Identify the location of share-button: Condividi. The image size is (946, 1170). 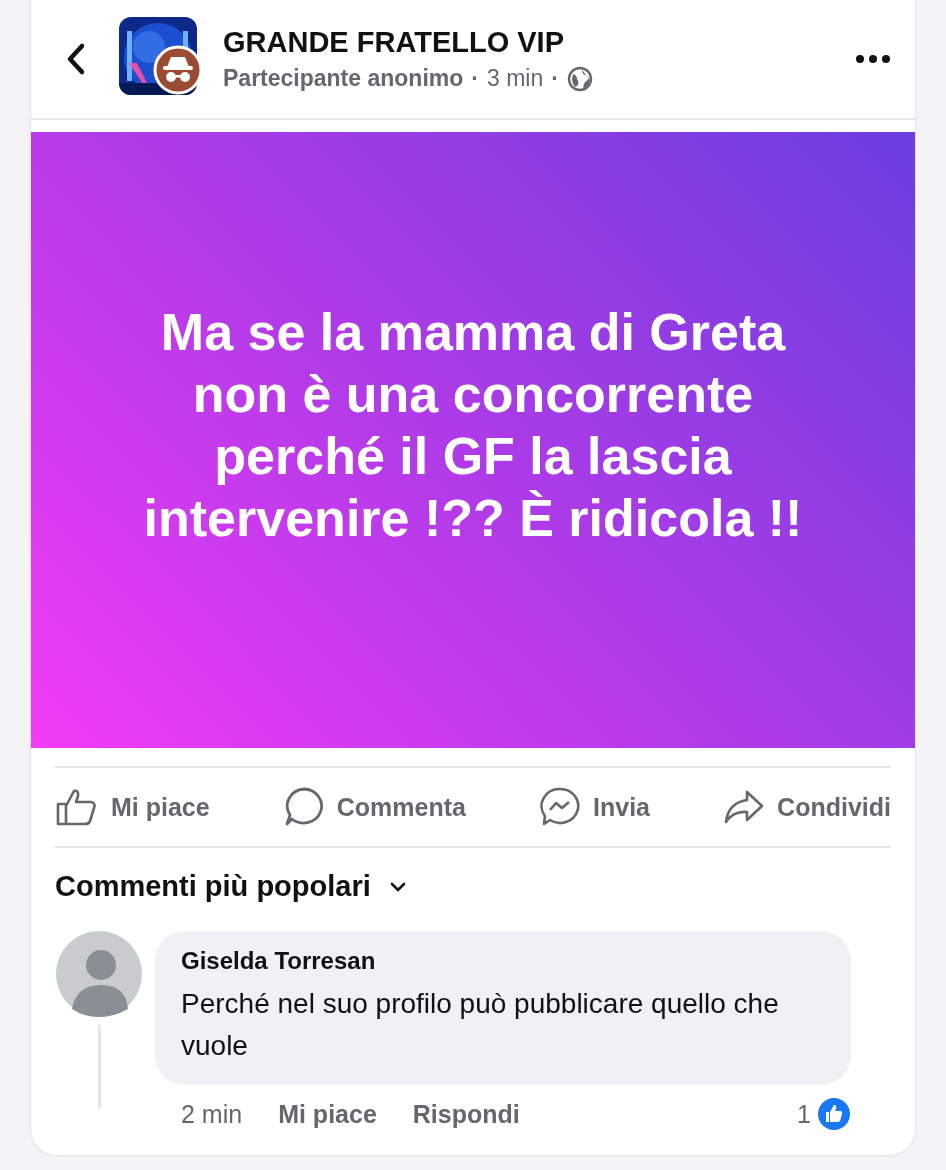
(807, 807).